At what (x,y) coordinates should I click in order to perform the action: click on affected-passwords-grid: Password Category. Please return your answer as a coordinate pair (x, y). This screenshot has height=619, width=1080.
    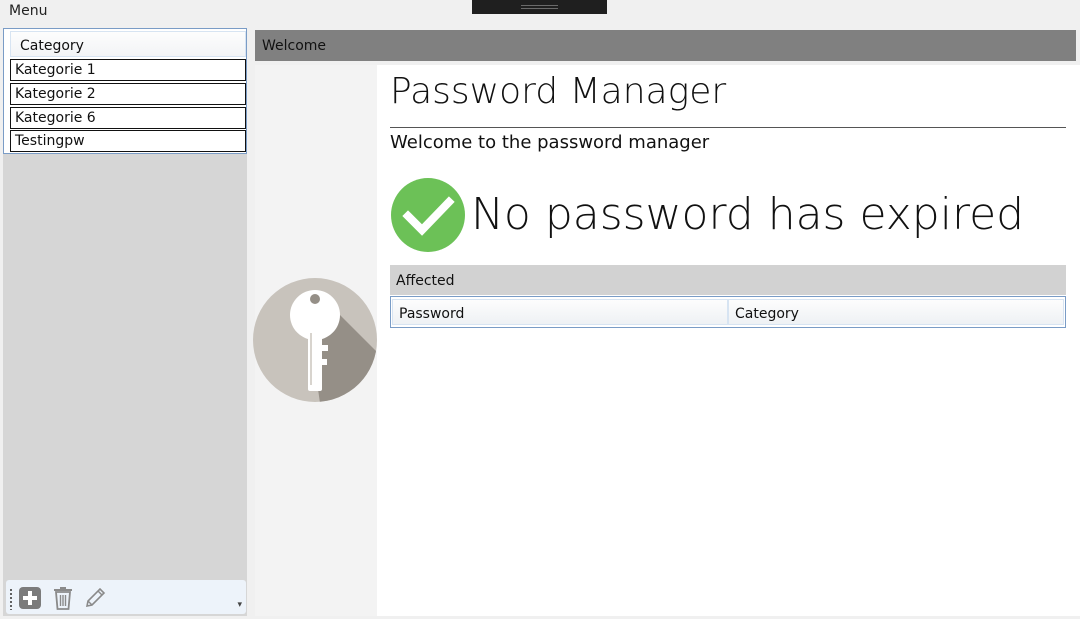
    Looking at the image, I should click on (728, 312).